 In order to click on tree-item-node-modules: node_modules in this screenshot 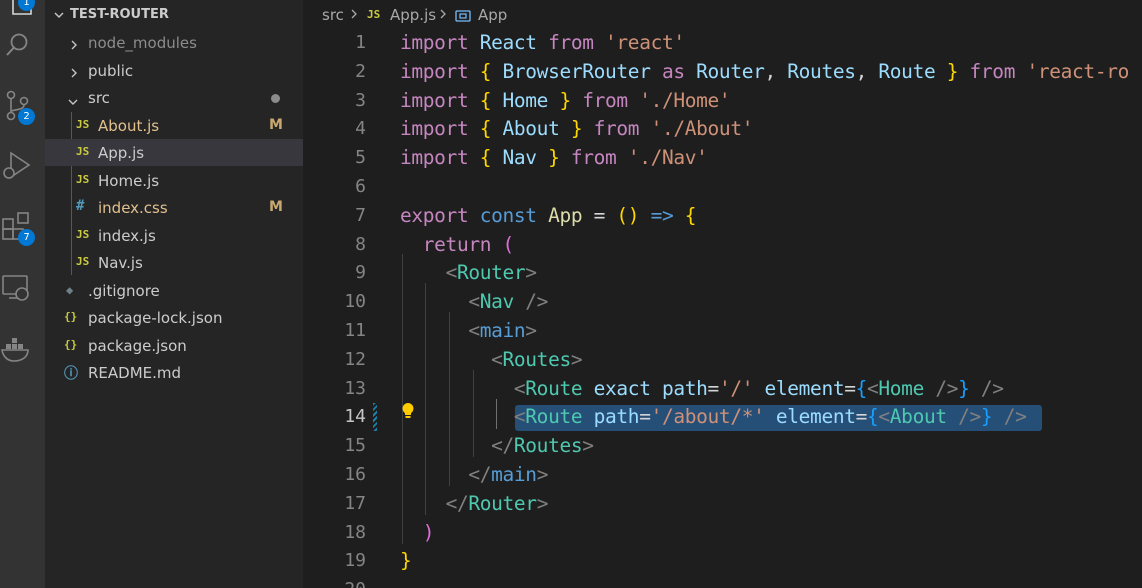, I will do `click(174, 42)`.